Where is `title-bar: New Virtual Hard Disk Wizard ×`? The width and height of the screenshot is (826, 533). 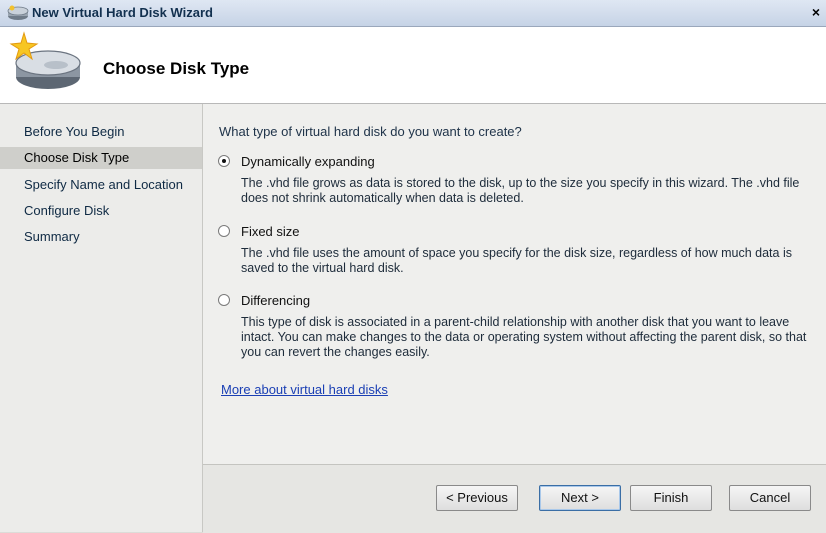
title-bar: New Virtual Hard Disk Wizard × is located at coordinates (413, 13).